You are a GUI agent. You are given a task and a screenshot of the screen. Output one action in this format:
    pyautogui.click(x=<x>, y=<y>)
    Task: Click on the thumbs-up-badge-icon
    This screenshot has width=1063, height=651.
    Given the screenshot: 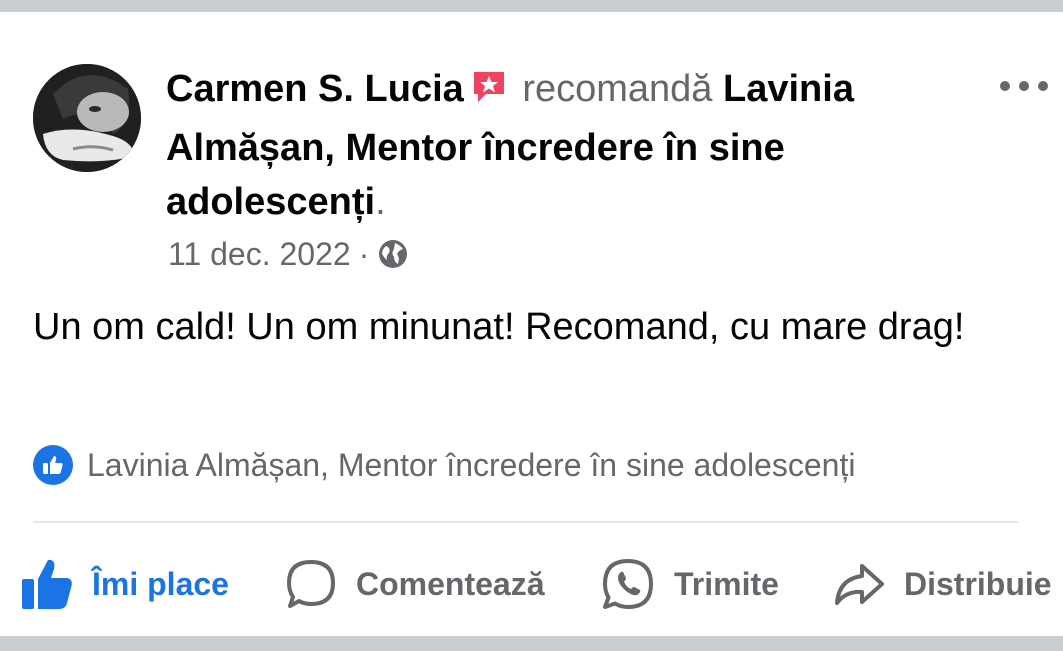 What is the action you would take?
    pyautogui.click(x=53, y=465)
    